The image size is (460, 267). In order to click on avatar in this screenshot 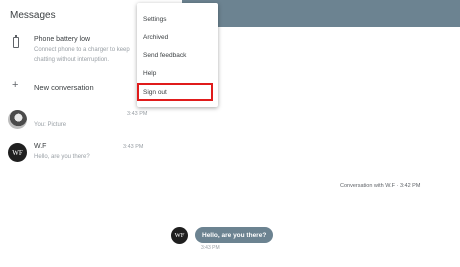, I will do `click(17, 119)`.